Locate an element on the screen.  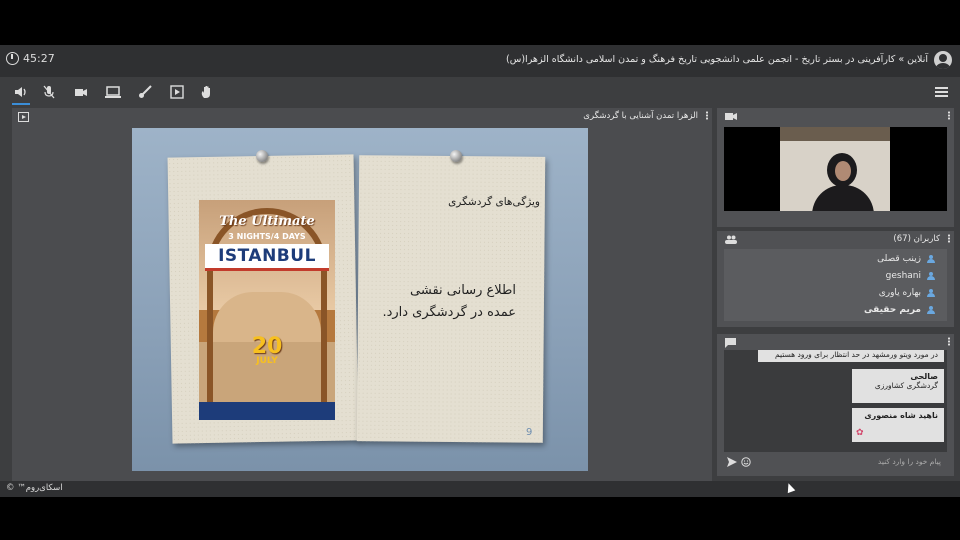
brand-footer: اسکای‌روم™ © is located at coordinates (34, 488).